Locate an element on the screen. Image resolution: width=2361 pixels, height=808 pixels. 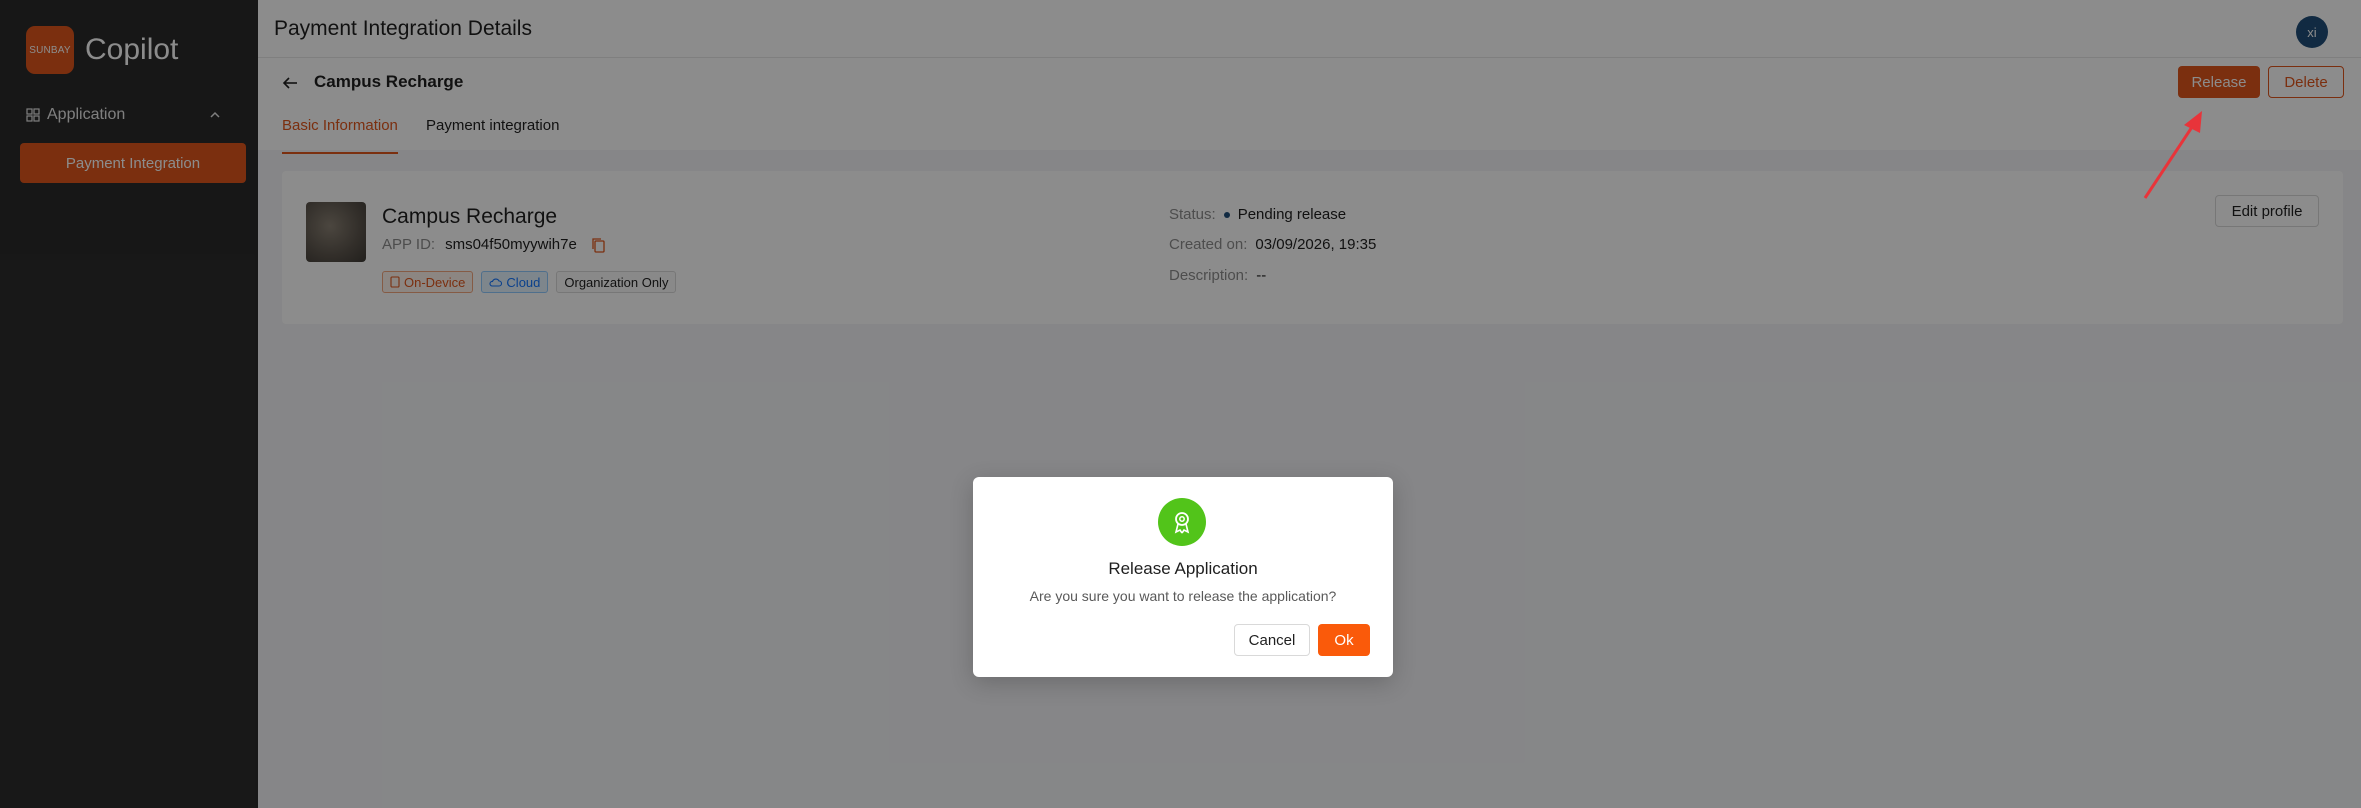
ok-button: Ok is located at coordinates (1344, 640).